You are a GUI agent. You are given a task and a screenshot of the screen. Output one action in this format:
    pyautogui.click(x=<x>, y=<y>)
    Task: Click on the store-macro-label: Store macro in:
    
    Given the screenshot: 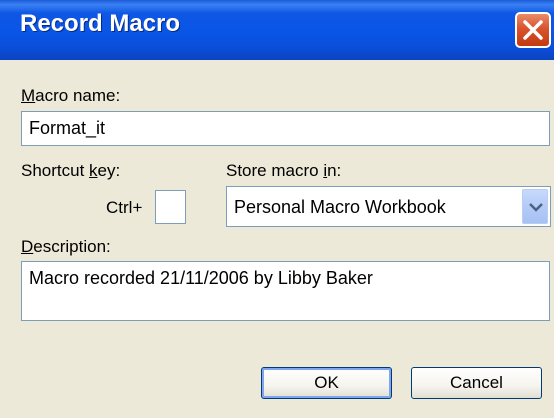 What is the action you would take?
    pyautogui.click(x=284, y=170)
    